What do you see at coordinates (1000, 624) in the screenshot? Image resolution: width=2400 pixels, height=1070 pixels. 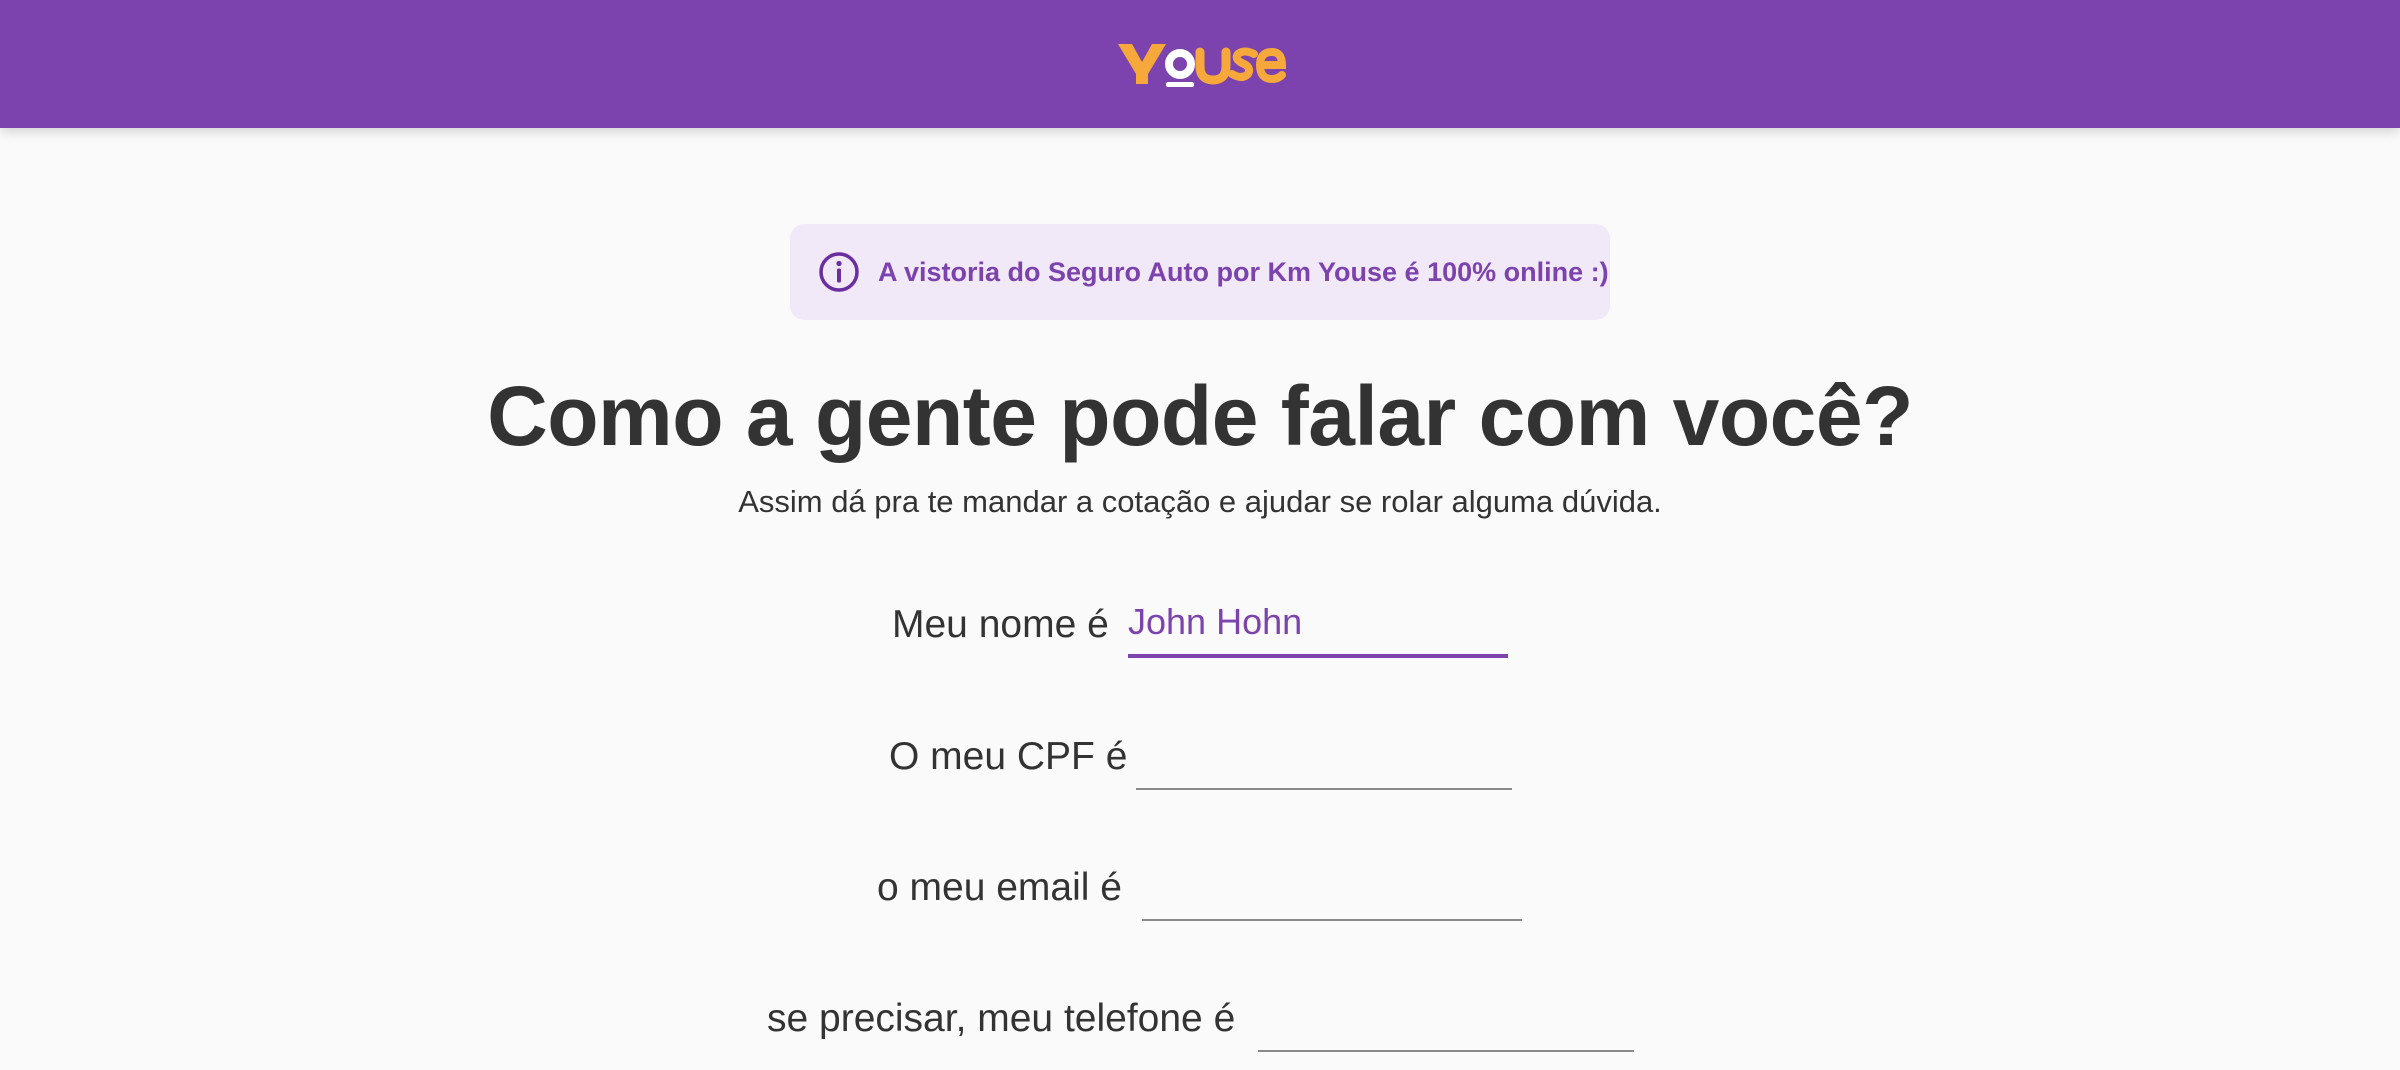 I see `name-label: Meu nome é` at bounding box center [1000, 624].